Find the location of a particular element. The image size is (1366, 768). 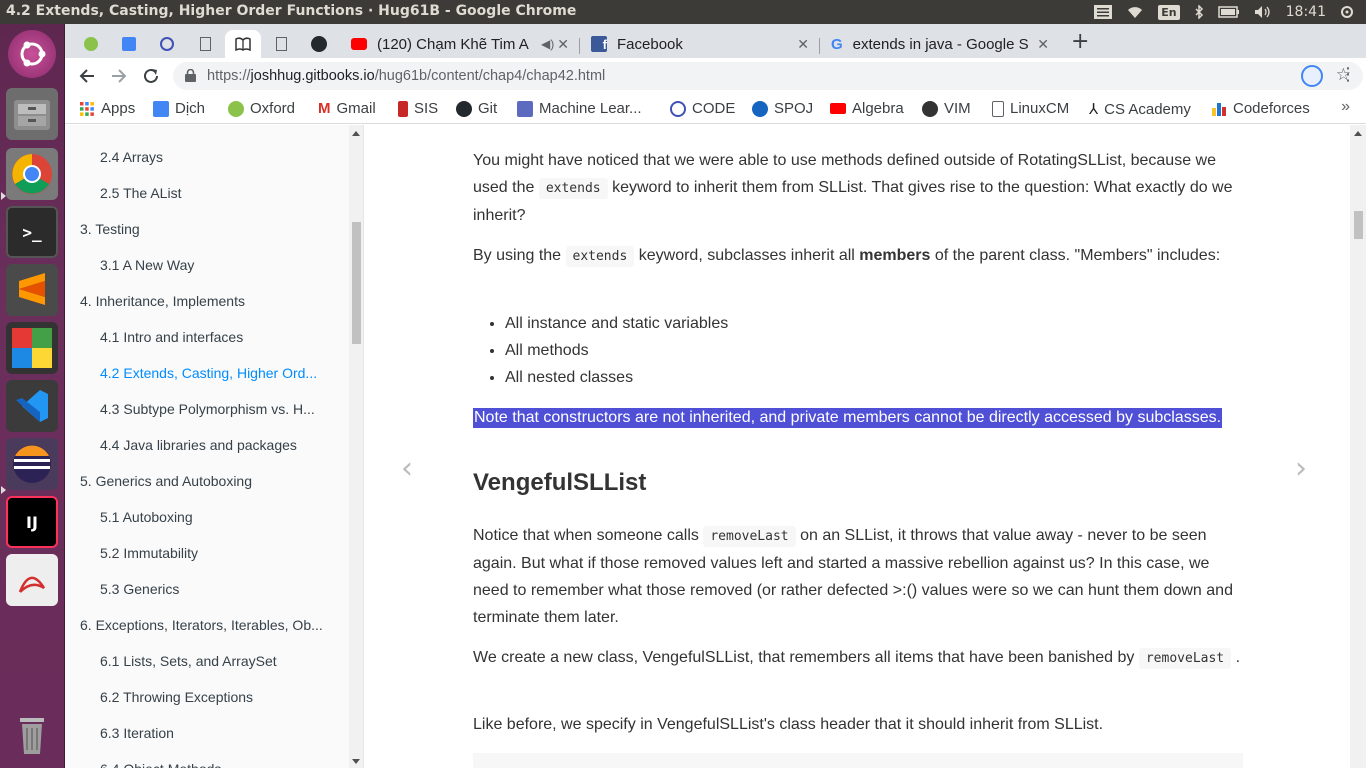

next-page-arrow-icon: › is located at coordinates (1301, 469).